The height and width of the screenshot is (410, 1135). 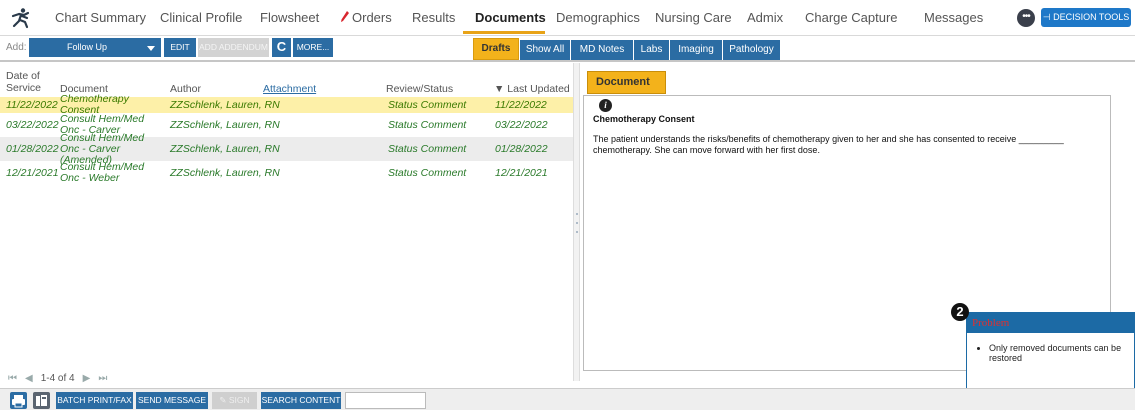 I want to click on panel-splitter-handle, so click(x=576, y=222).